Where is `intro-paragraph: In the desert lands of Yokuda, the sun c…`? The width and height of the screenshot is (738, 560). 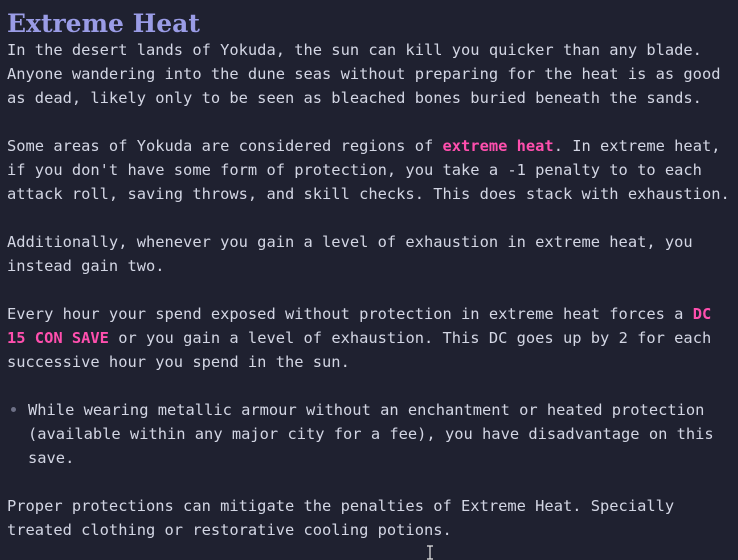
intro-paragraph: In the desert lands of Yokuda, the sun c… is located at coordinates (364, 74).